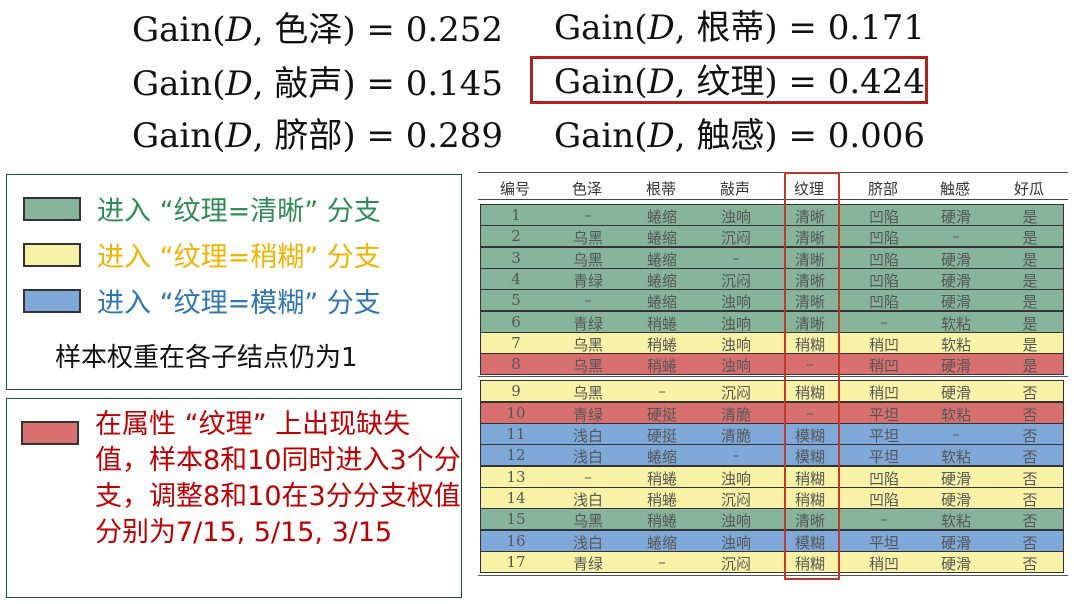  I want to click on legend-item-blurry: 进入 “纹理=模糊” 分支, so click(202, 300).